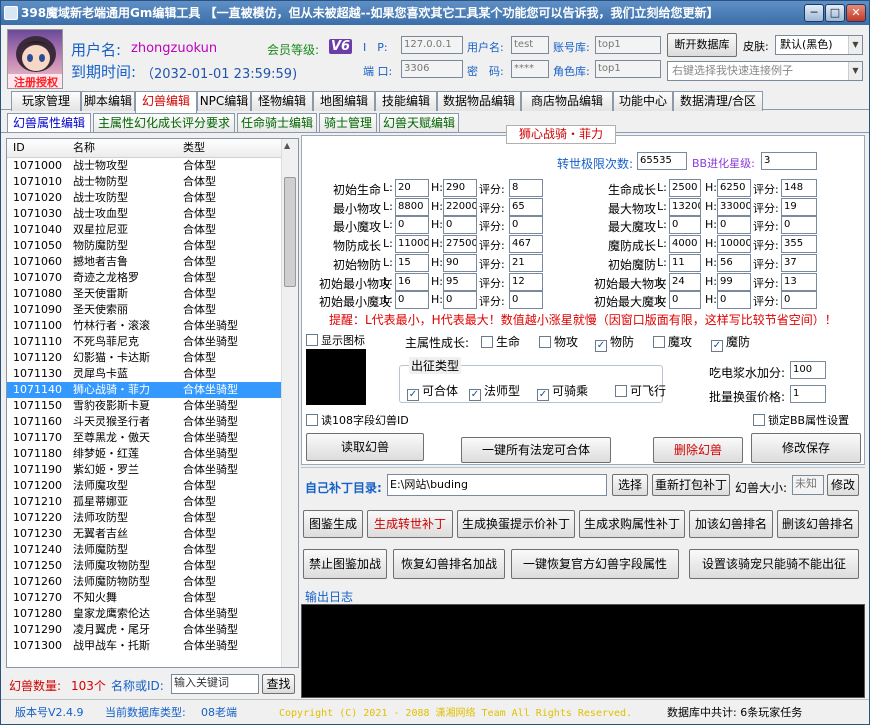 This screenshot has width=870, height=725. I want to click on table-row: 1071240 法师魔防型 合体型, so click(152, 550).